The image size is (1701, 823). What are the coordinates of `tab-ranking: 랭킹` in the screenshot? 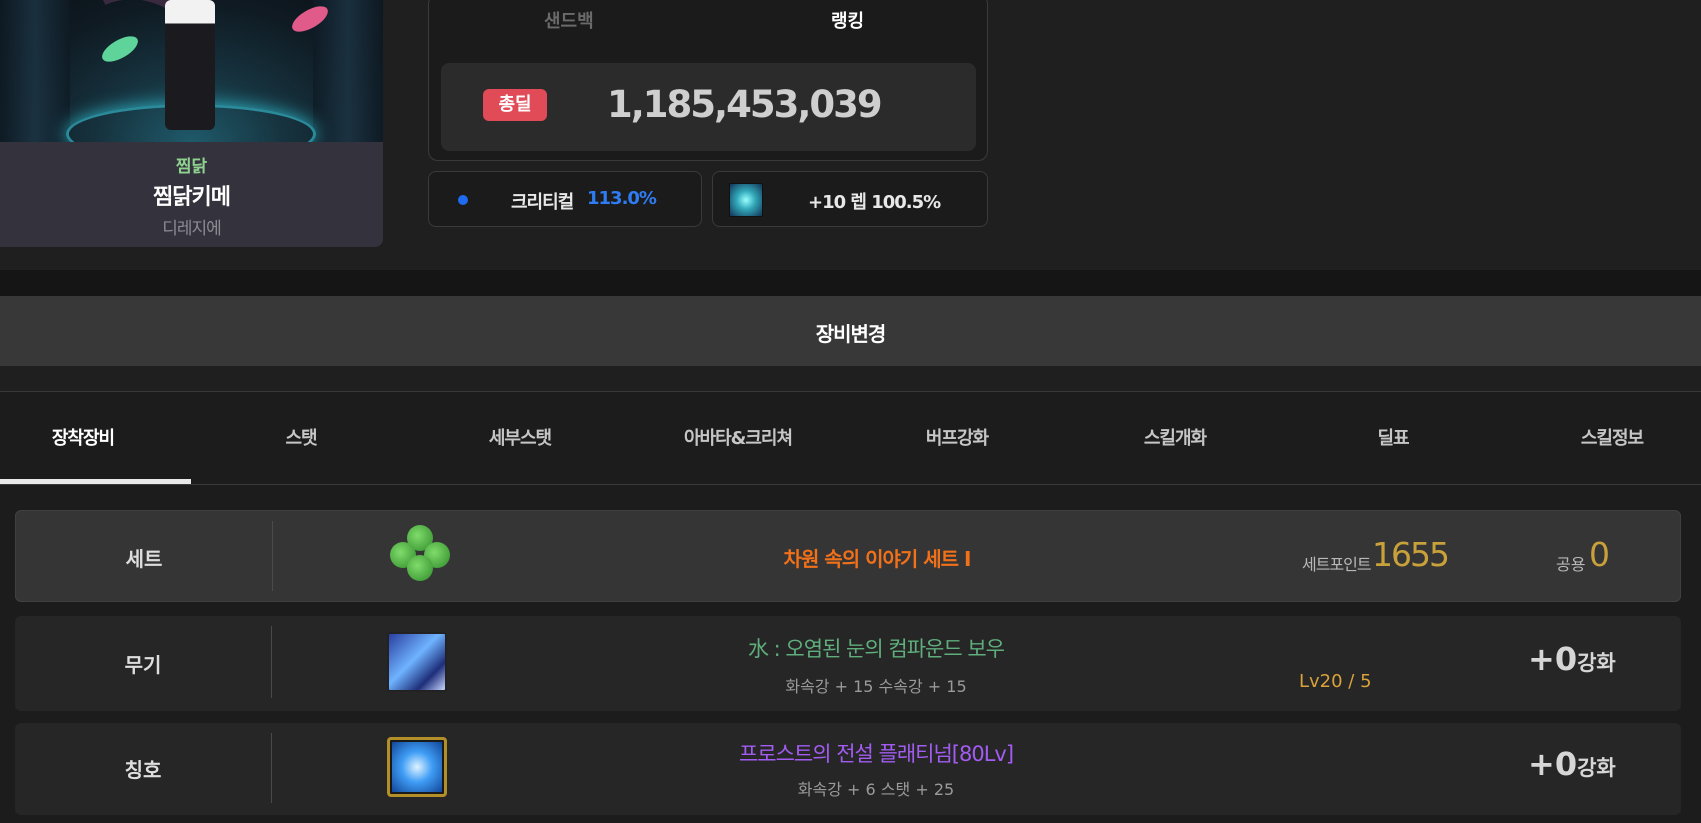 It's located at (847, 20).